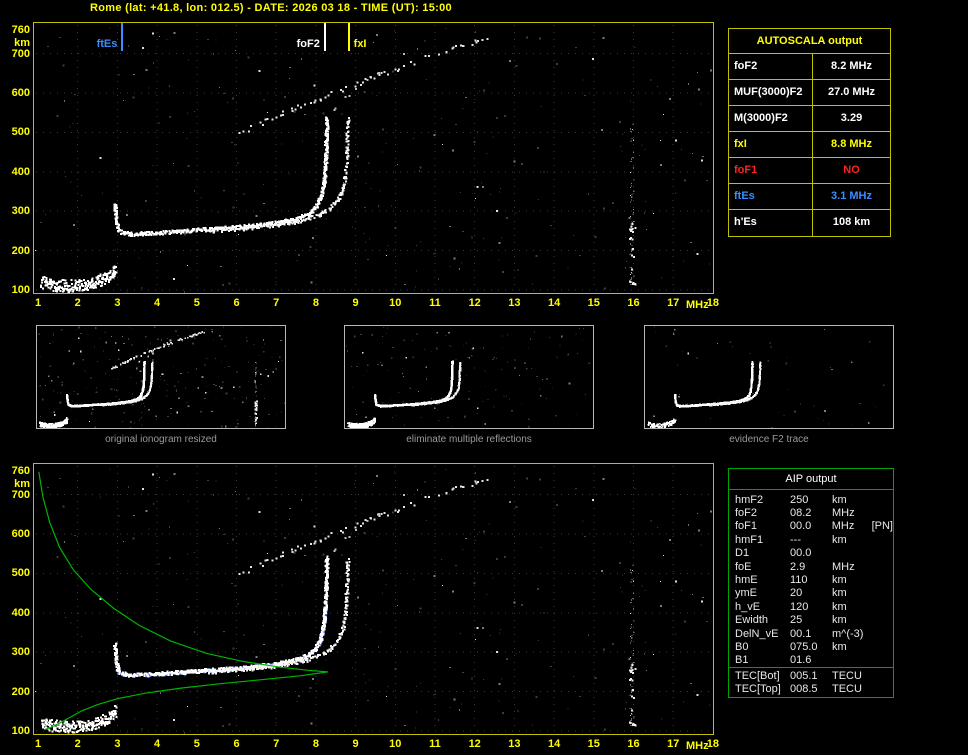  Describe the element at coordinates (117, 744) in the screenshot. I see `x-tick-3: 3` at that location.